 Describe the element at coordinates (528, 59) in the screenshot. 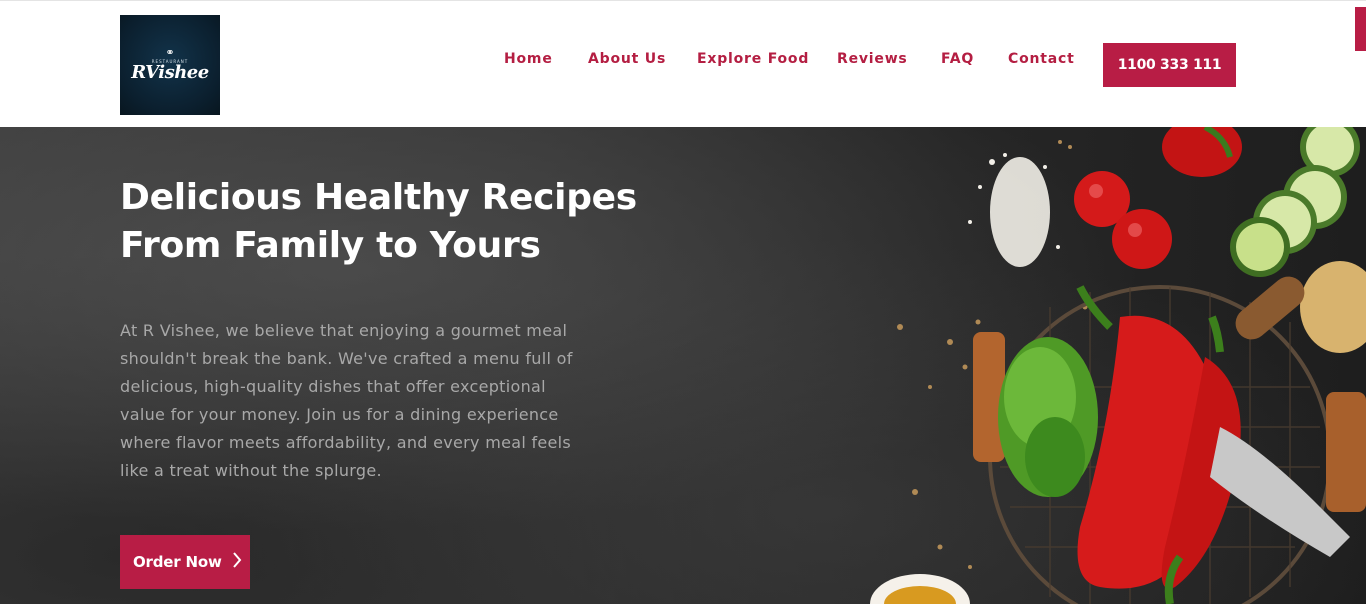

I see `nav-home: Home` at that location.